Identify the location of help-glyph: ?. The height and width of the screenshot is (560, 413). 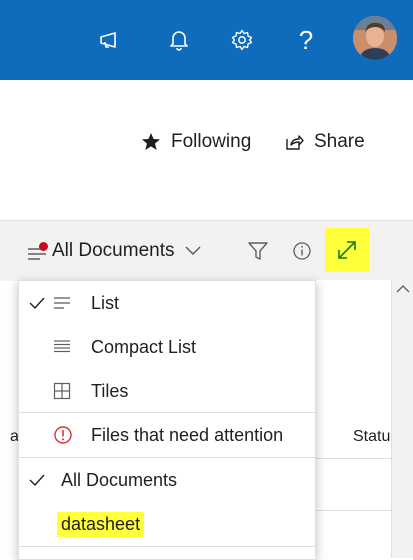
(306, 39).